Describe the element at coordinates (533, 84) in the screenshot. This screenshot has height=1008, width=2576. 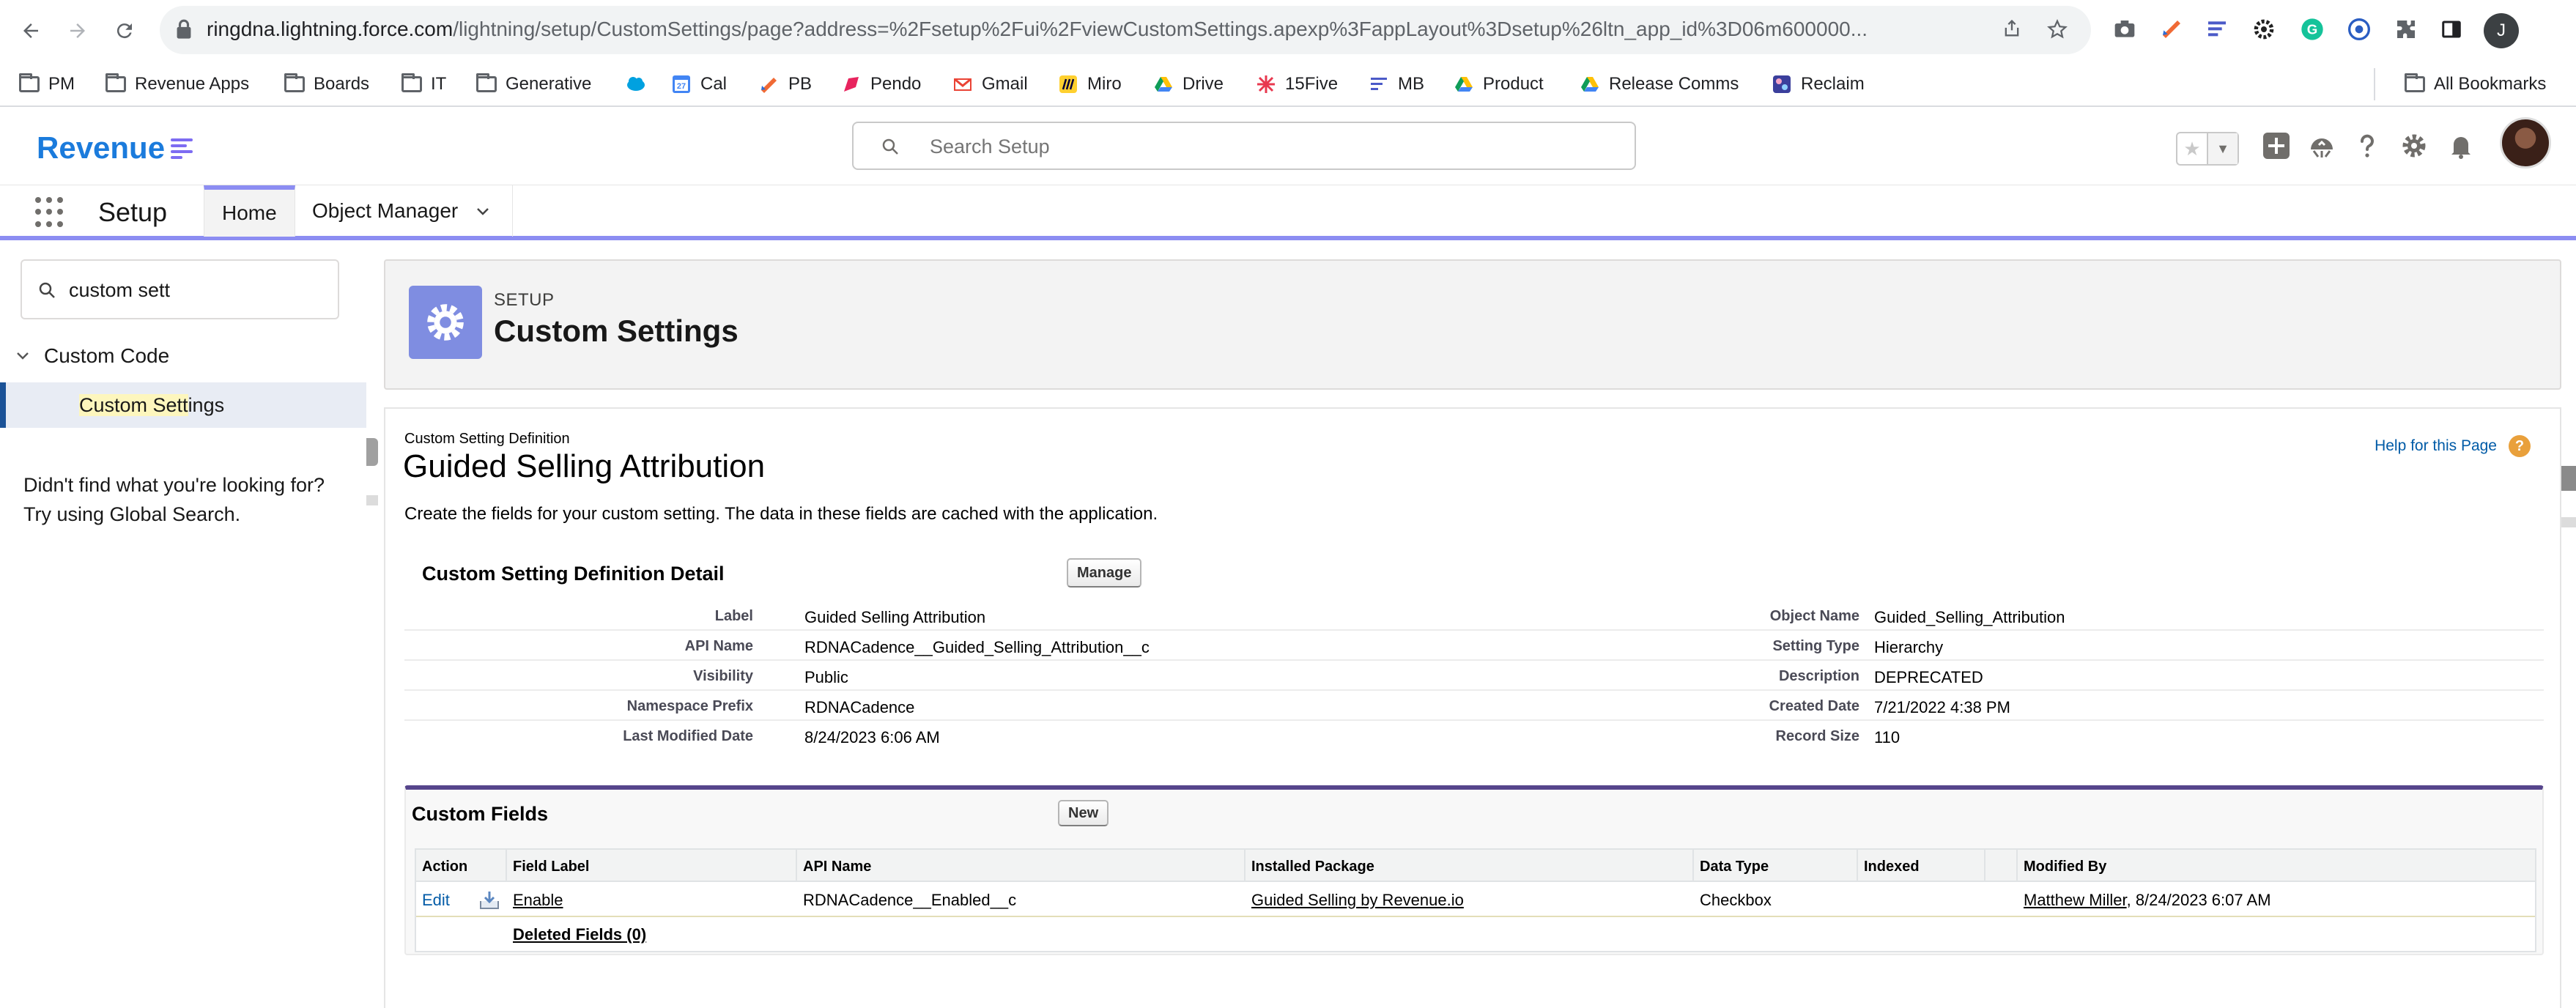
I see `bookmark-generative: Generative` at that location.